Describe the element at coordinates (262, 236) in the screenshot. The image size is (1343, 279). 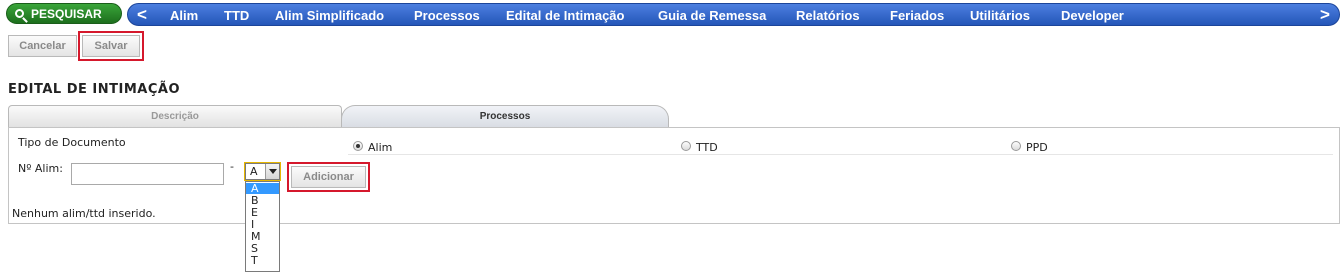
I see `letter-option-m: M` at that location.